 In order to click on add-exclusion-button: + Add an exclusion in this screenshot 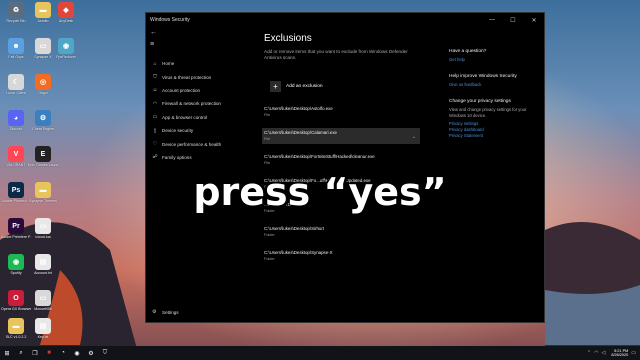, I will do `click(296, 86)`.